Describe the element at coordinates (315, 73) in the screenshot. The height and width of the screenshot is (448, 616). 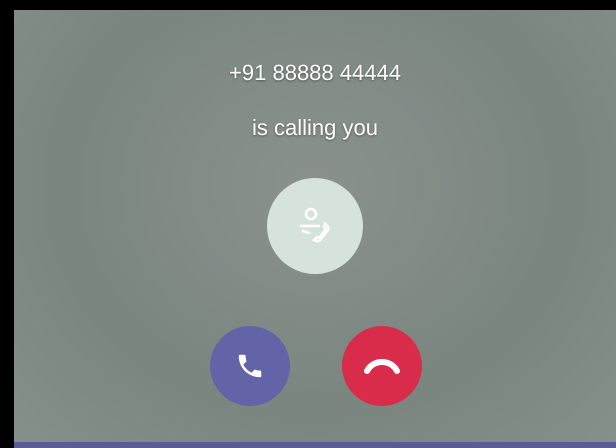
I see `caller-number: +91 88888 44444` at that location.